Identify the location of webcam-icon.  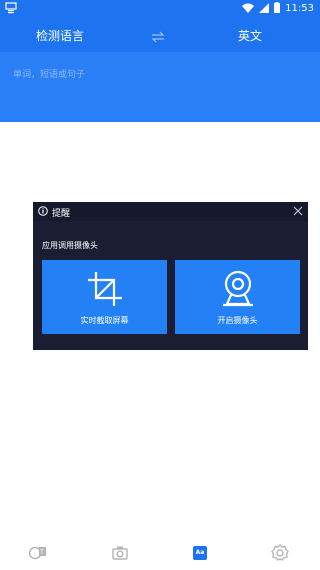
(238, 288).